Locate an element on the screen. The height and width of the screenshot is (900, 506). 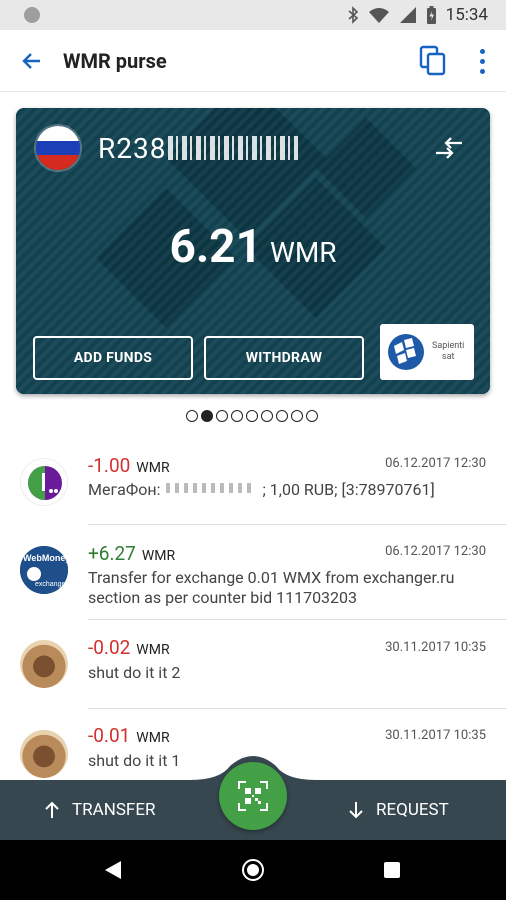
purse-number: R238 is located at coordinates (198, 148).